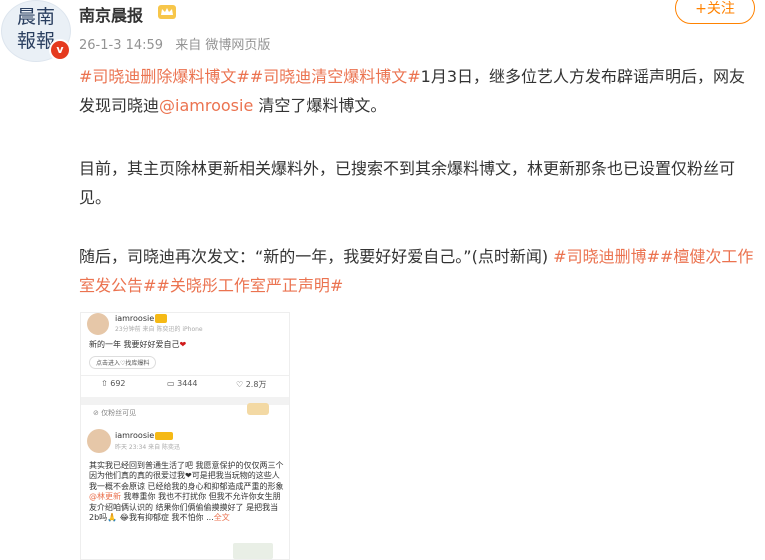  Describe the element at coordinates (251, 384) in the screenshot. I see `embedded-like-count: ♡ 2.8万` at that location.